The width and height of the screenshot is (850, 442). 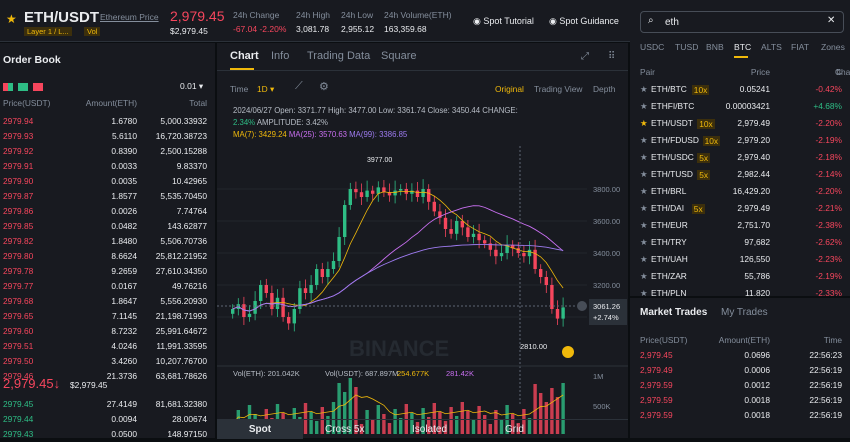 I want to click on ask-row: 2979.65 7.1145 21,198.71993, so click(x=107, y=316).